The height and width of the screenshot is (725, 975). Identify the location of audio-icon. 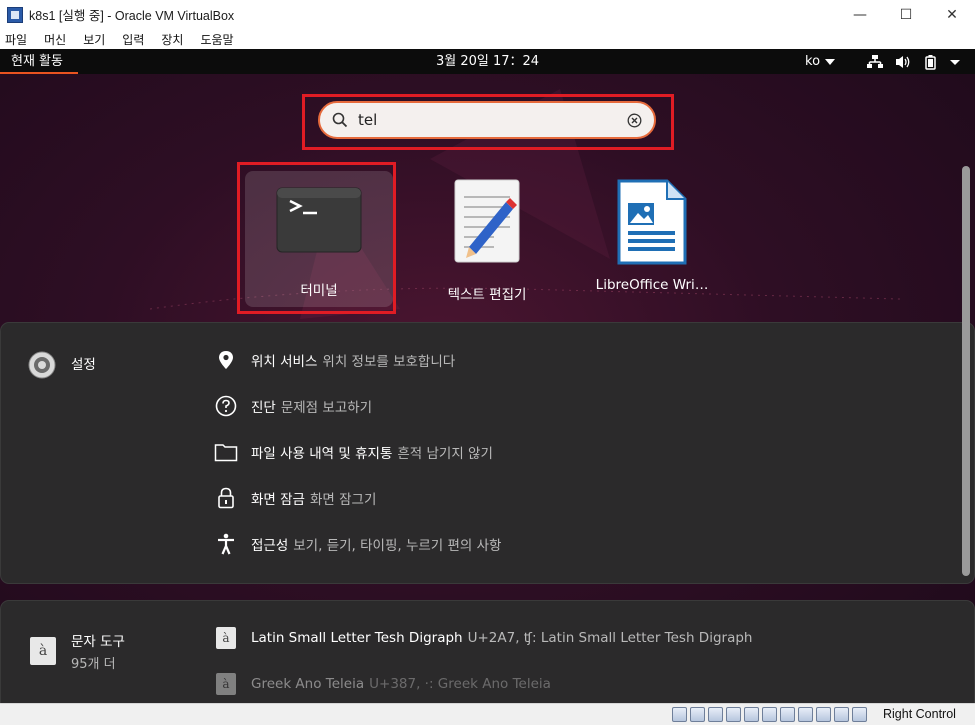
(715, 714).